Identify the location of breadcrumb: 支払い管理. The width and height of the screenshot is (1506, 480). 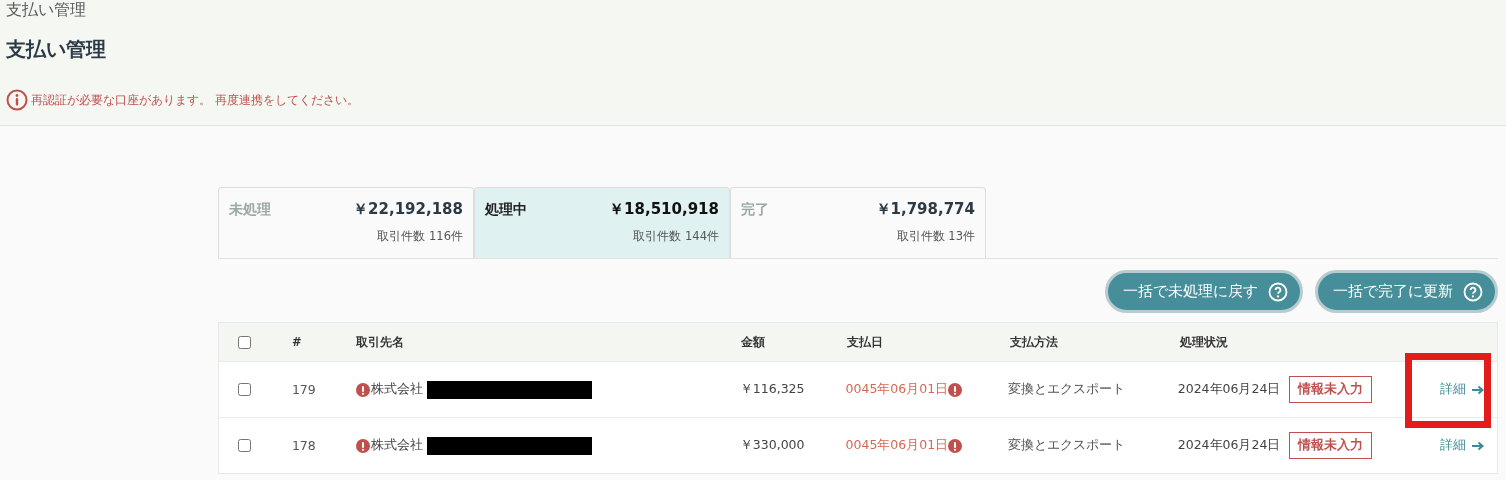
(46, 10).